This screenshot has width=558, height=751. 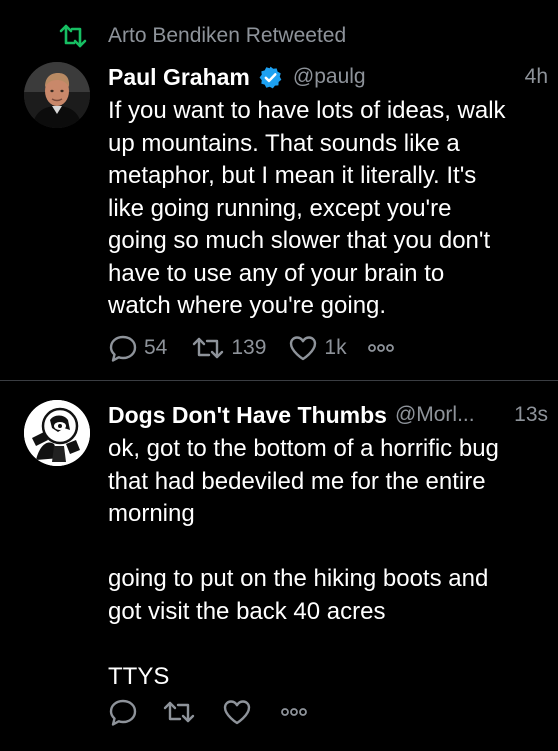 I want to click on tweet-header: Paul Graham @paulg 4h, so click(x=328, y=77).